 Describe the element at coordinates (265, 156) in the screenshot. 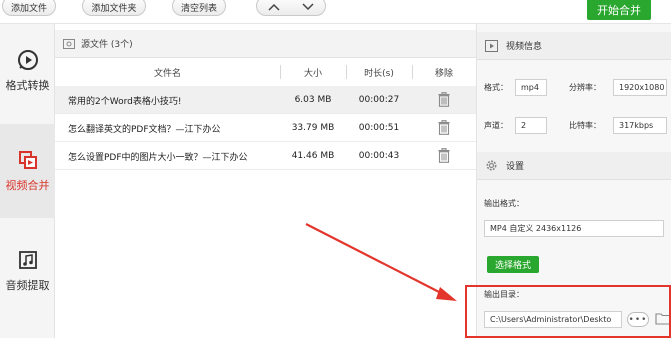

I see `table-row: 怎么设置PDF中的图片大小一致？—江下办公 41.46 MB 00:00:43` at that location.